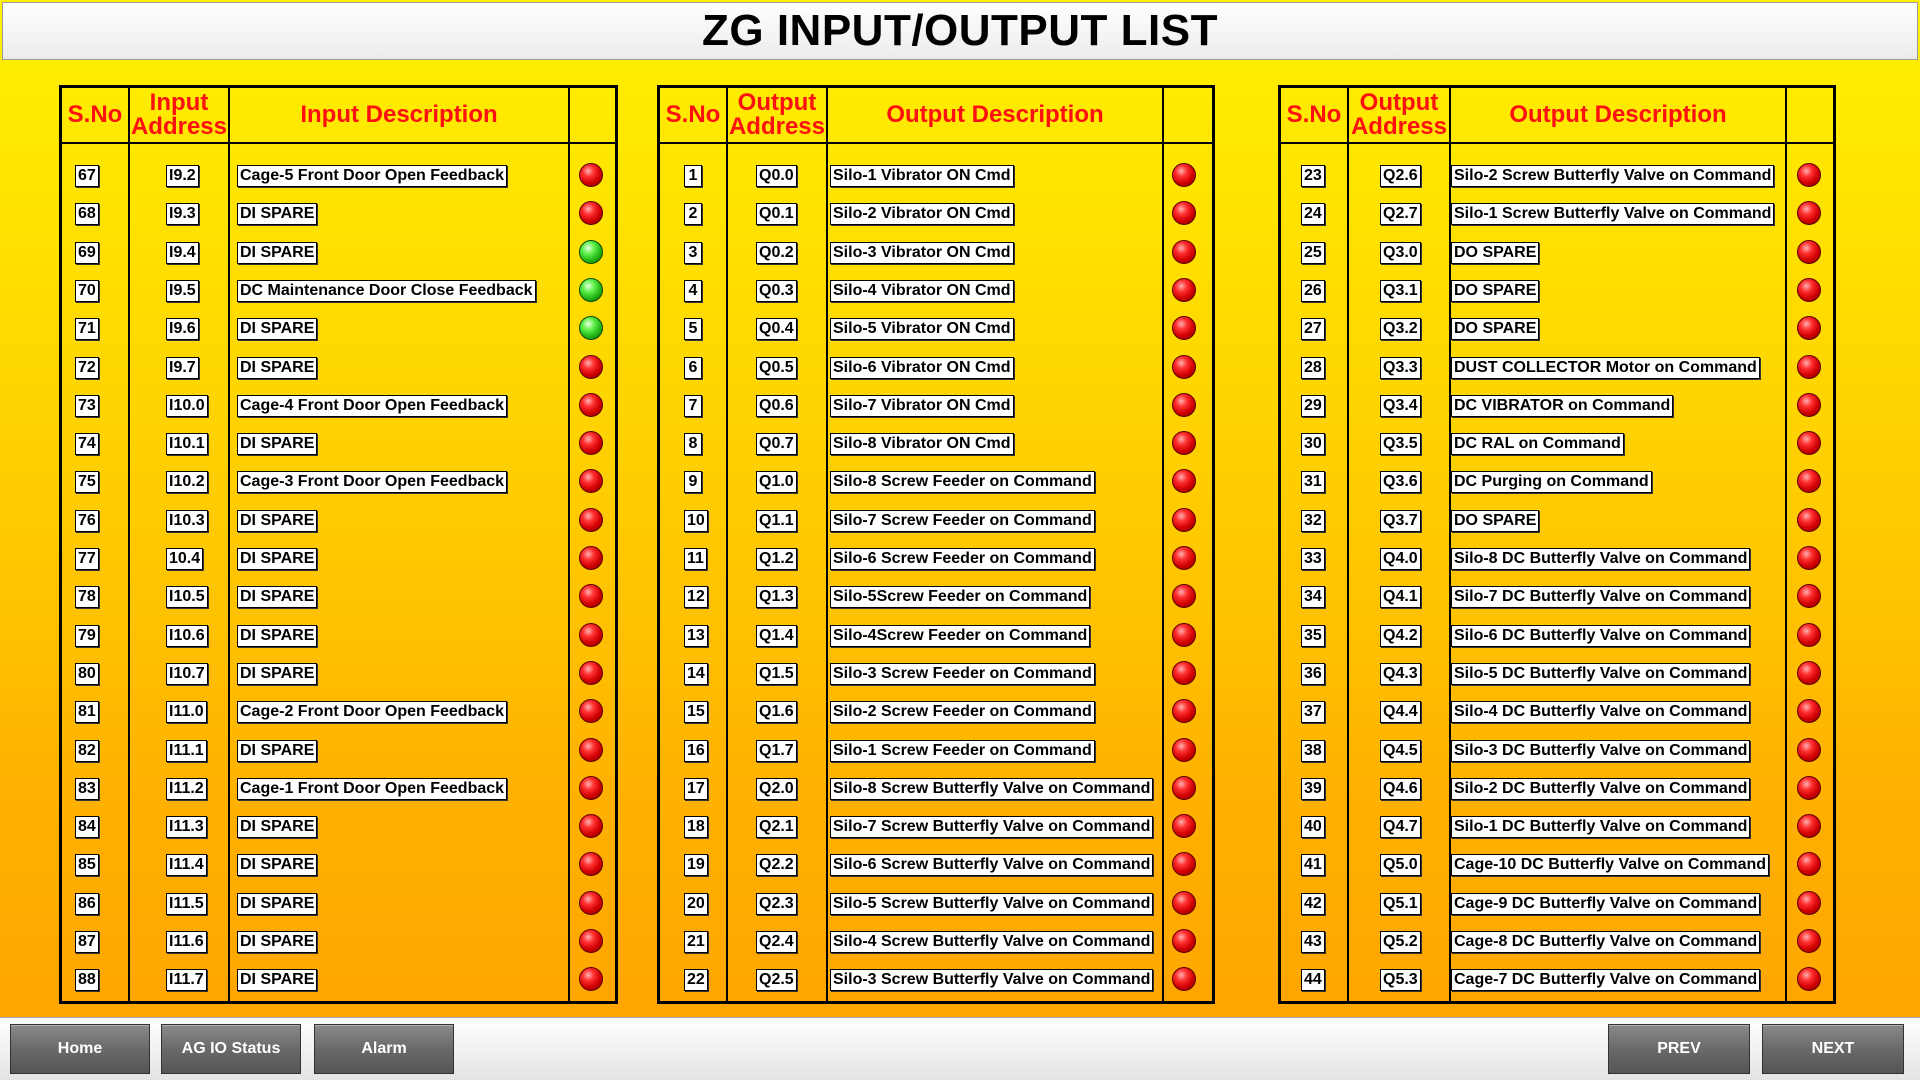 Image resolution: width=1920 pixels, height=1080 pixels. What do you see at coordinates (696, 903) in the screenshot?
I see `sno-cell: 20` at bounding box center [696, 903].